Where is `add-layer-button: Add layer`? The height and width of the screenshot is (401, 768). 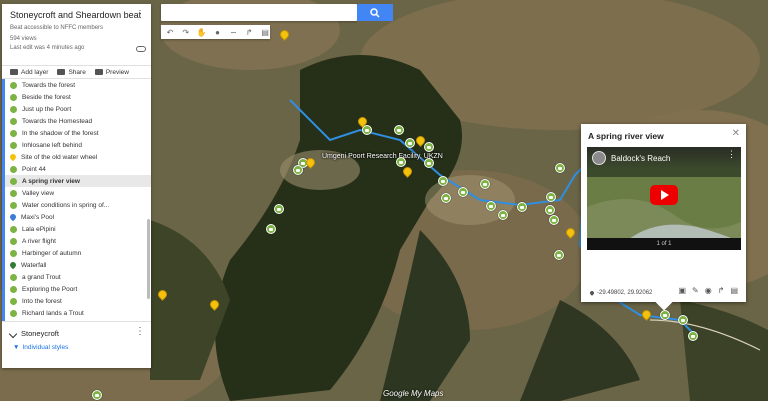 add-layer-button: Add layer is located at coordinates (29, 72).